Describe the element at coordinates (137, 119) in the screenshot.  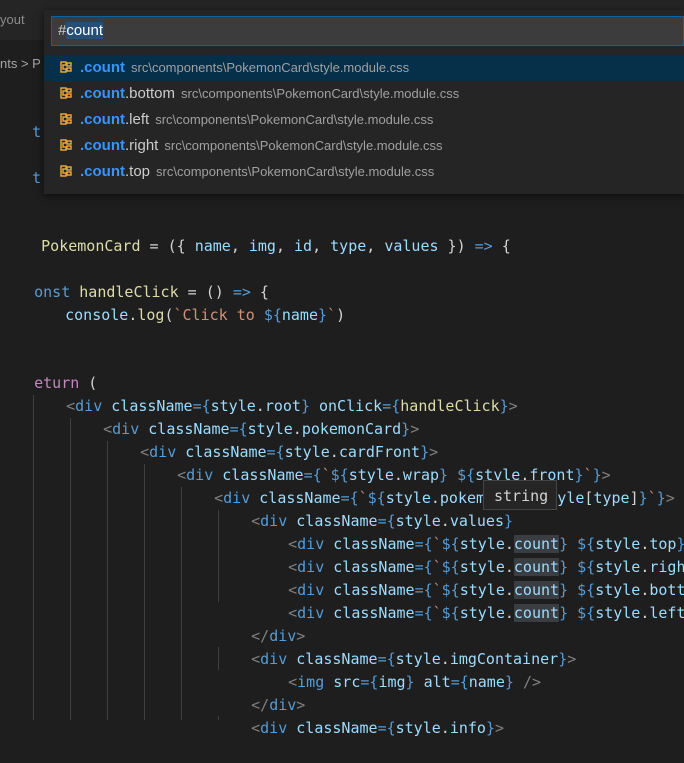
I see `quick-open-item-rest: .left` at that location.